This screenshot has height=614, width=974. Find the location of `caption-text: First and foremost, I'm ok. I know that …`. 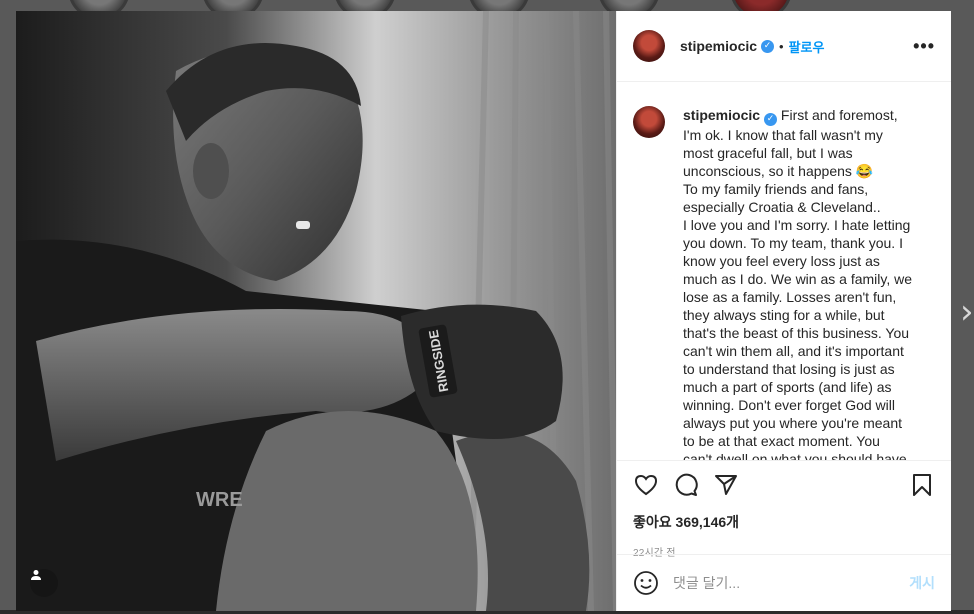

caption-text: First and foremost, I'm ok. I know that … is located at coordinates (798, 283).